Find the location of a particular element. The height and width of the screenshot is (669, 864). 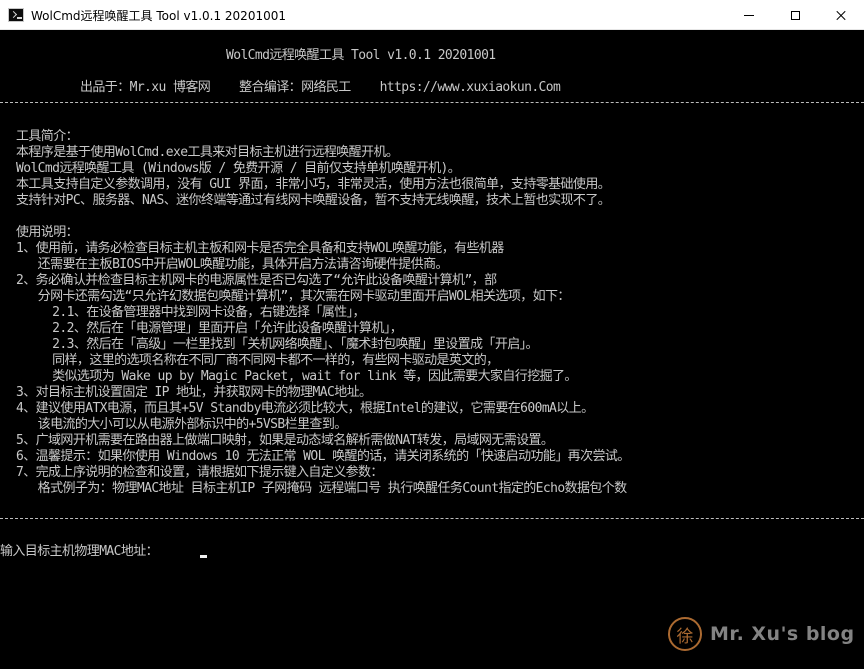

usage-line: 该电流的大小可以从电源外部标识中的+5VSB栏里查到。 is located at coordinates (182, 424).